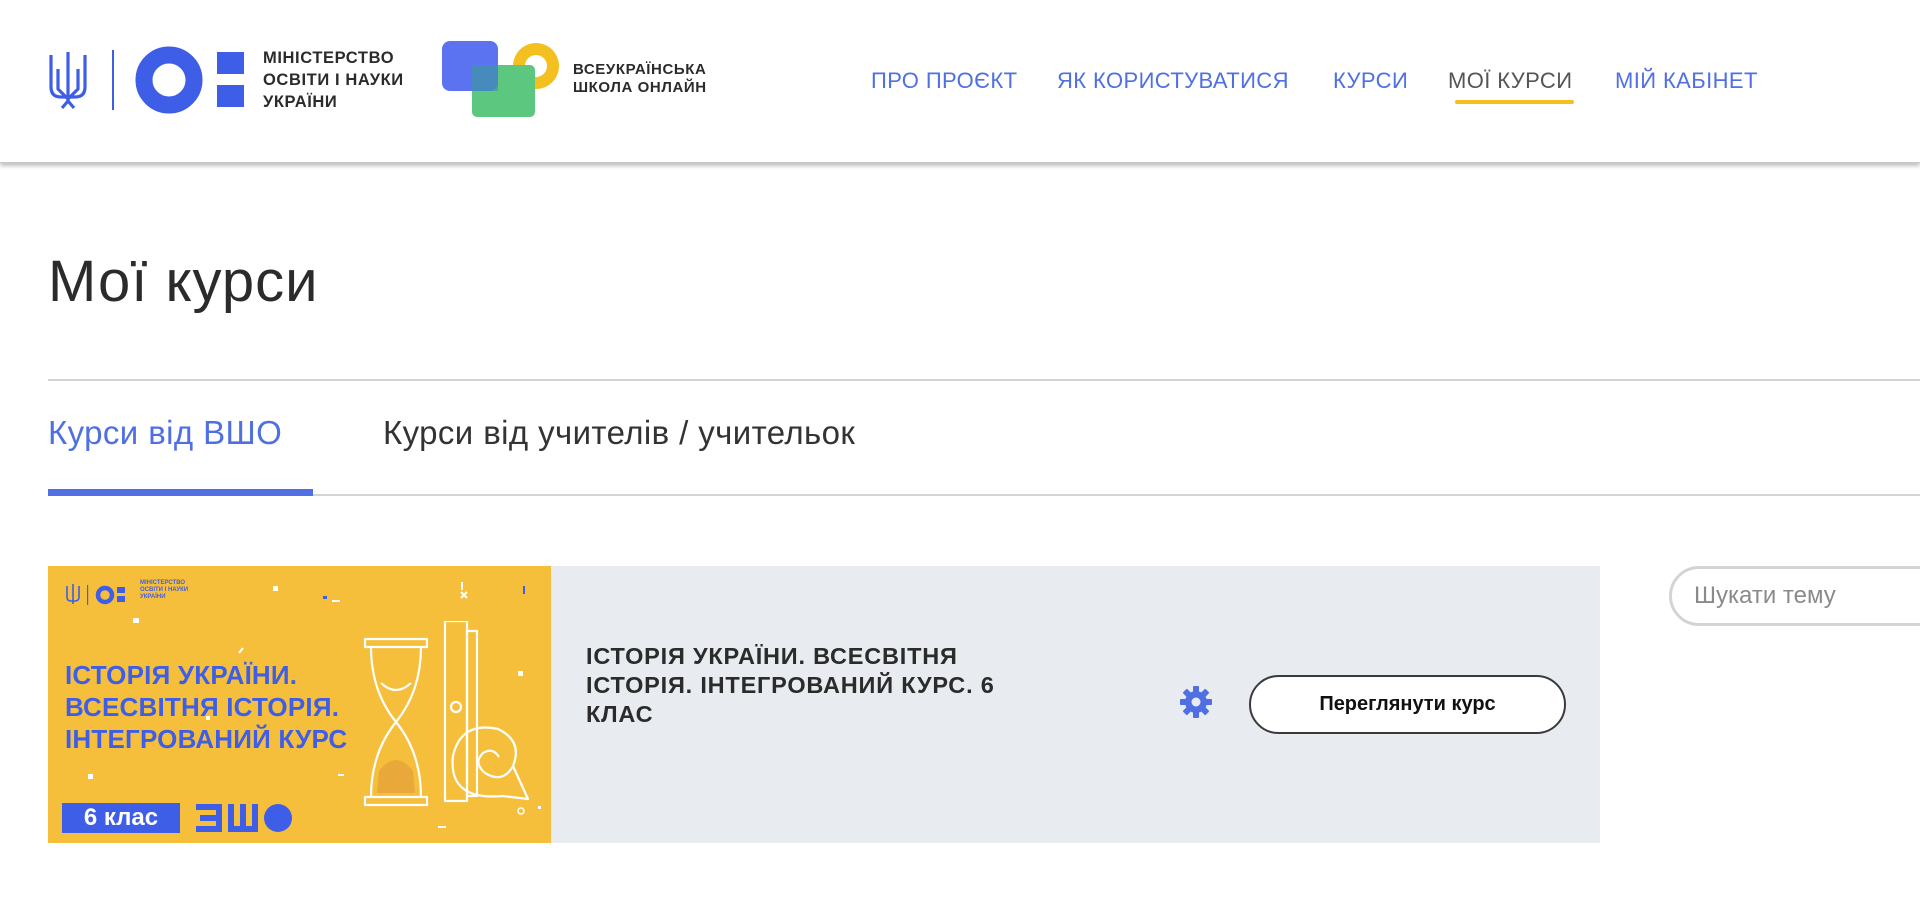  Describe the element at coordinates (206, 739) in the screenshot. I see `thumbnail-title-line: ІНТЕГРОВАНИЙ КУРС` at that location.